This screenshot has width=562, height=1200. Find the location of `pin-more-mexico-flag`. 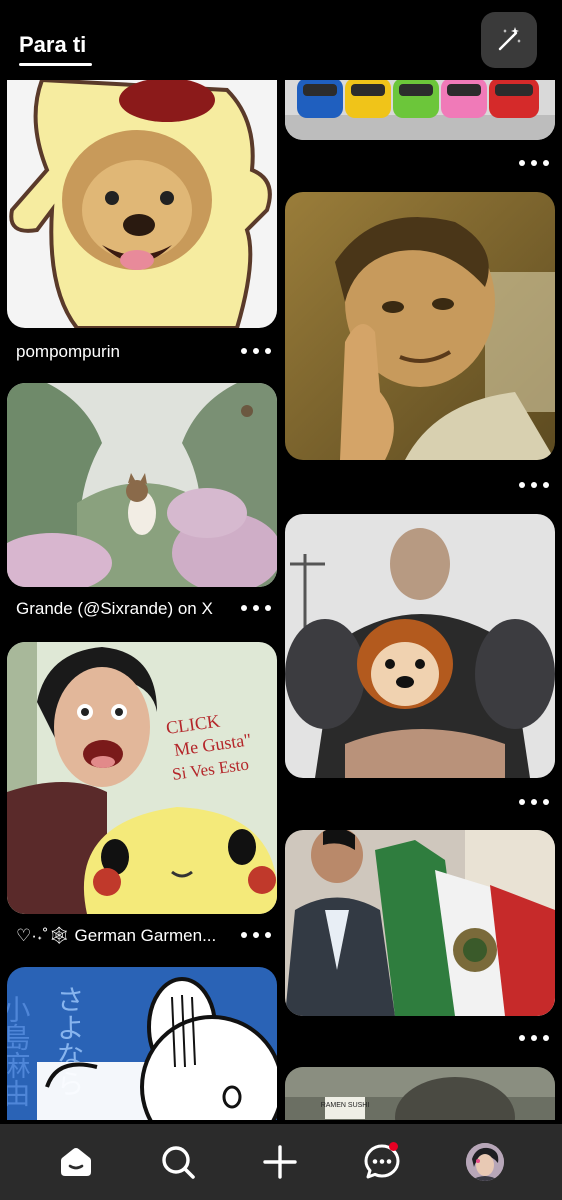

pin-more-mexico-flag is located at coordinates (534, 1038).